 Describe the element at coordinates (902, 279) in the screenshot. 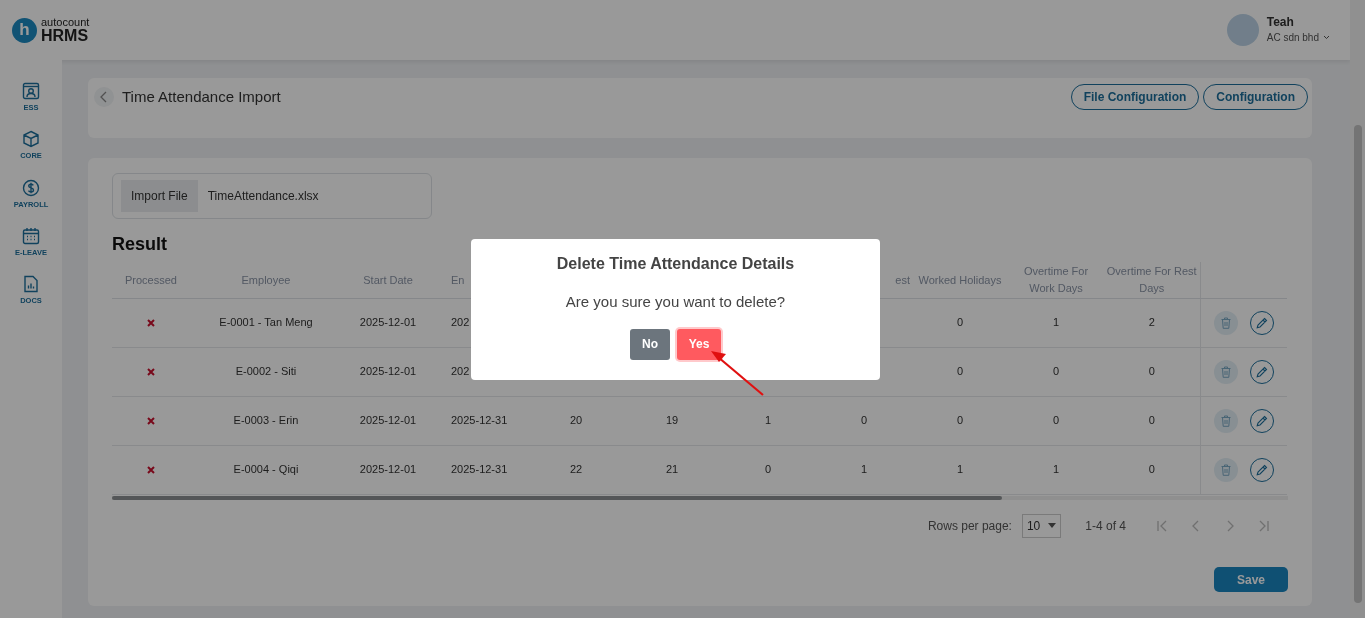

I see `column-header: est` at that location.